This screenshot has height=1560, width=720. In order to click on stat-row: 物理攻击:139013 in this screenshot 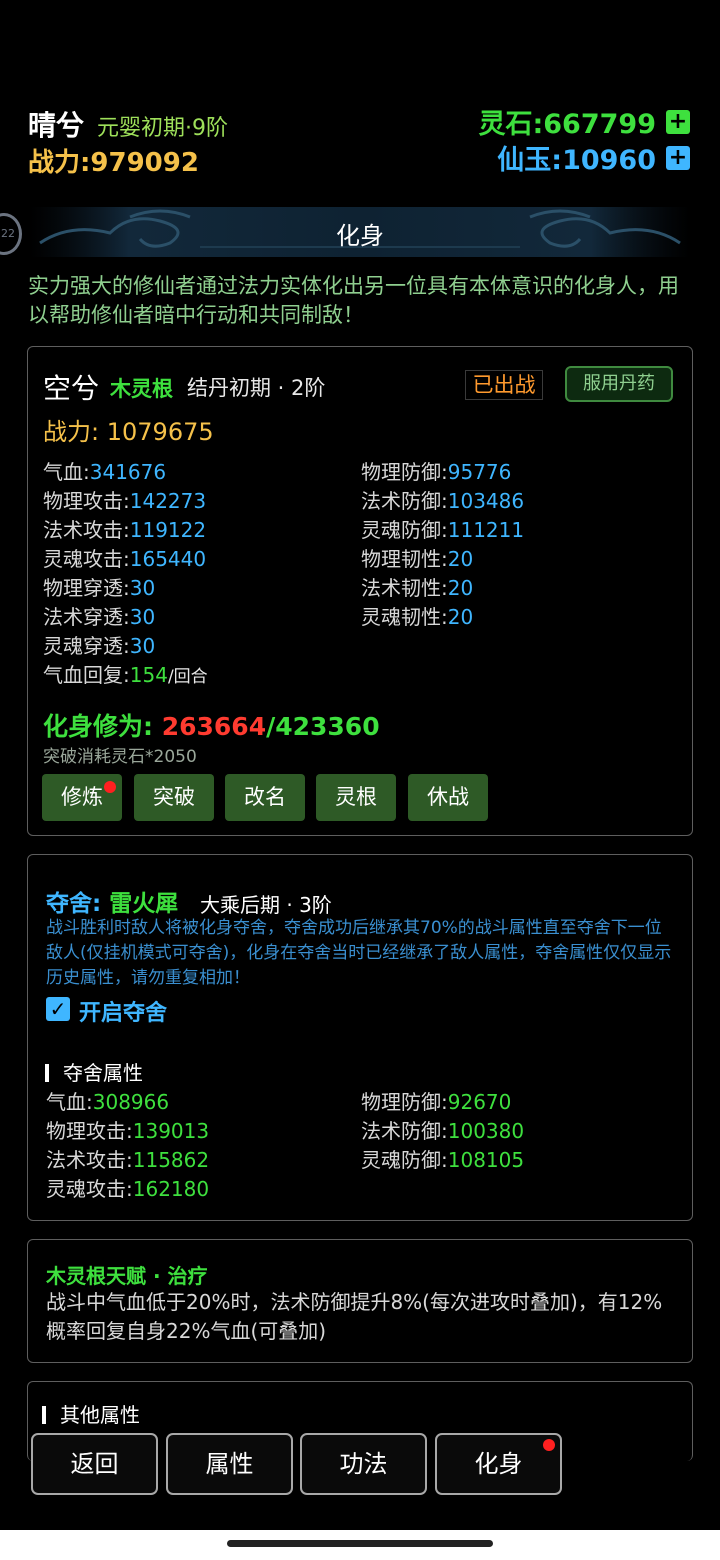, I will do `click(128, 1131)`.